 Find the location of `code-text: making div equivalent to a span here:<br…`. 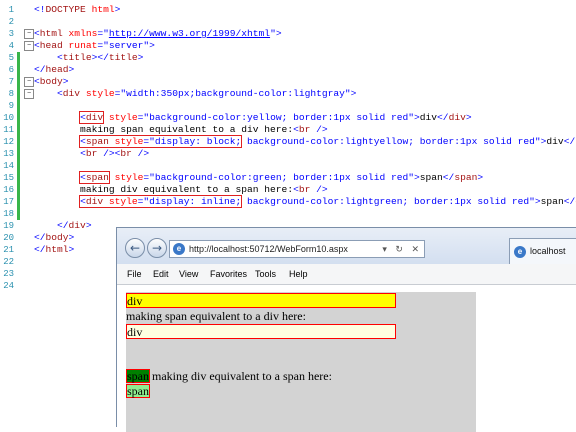

code-text: making div equivalent to a span here:<br… is located at coordinates (181, 190).